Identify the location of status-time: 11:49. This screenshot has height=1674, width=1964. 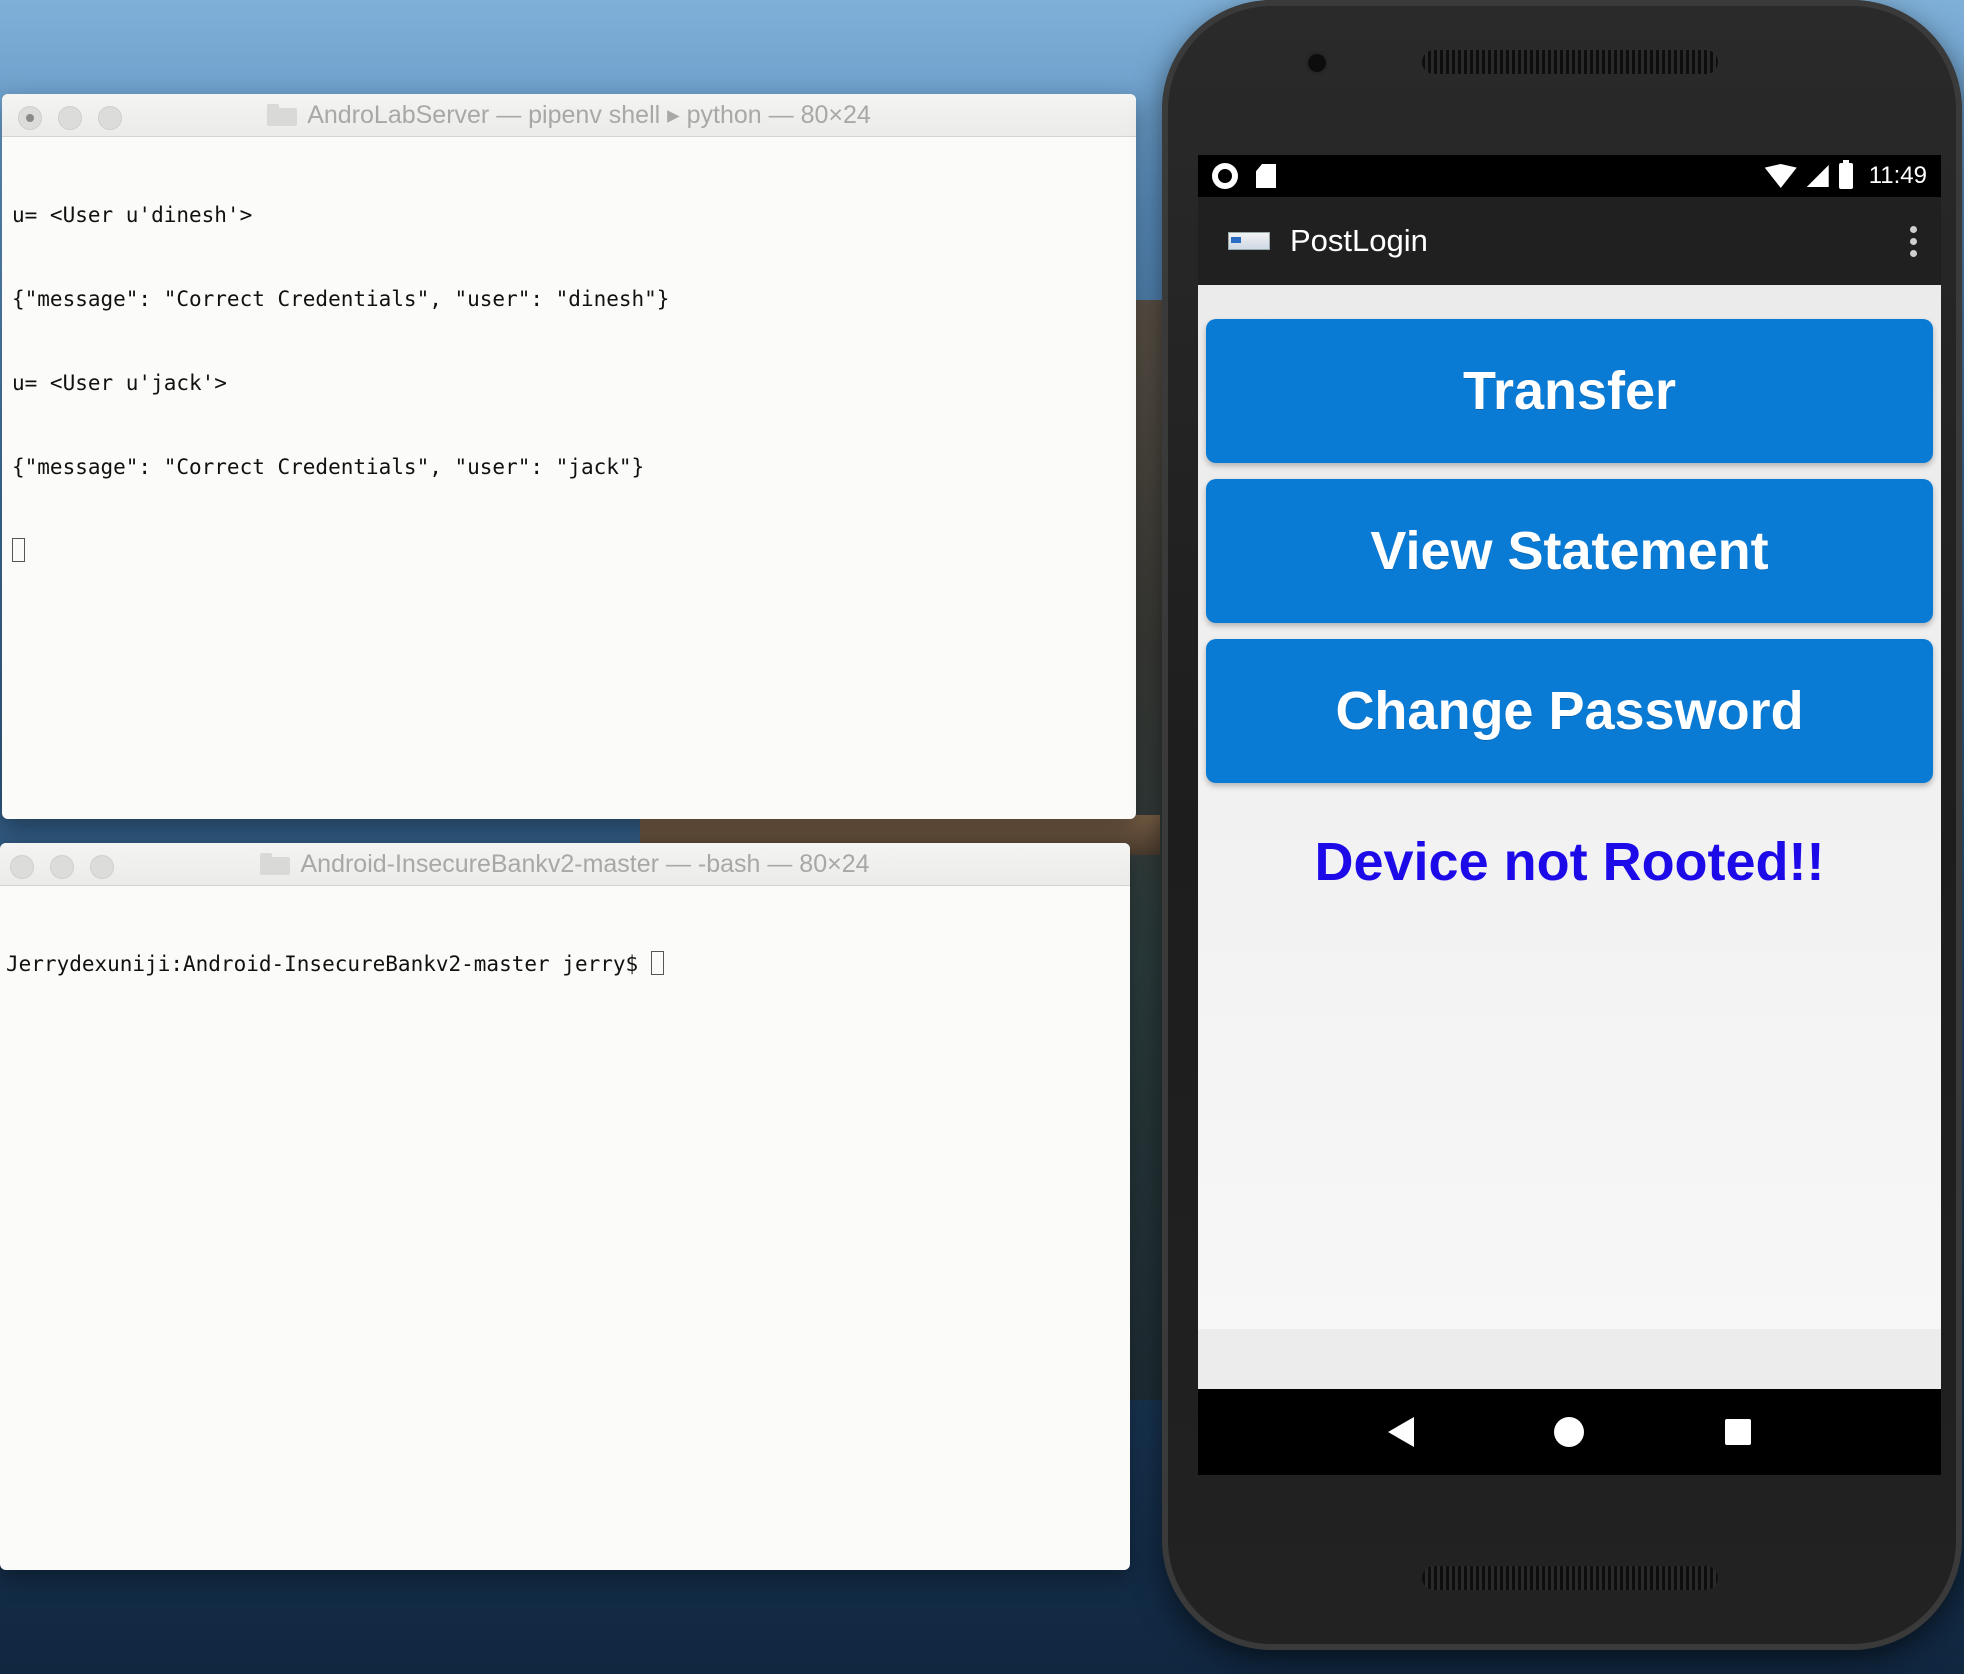
(1897, 175).